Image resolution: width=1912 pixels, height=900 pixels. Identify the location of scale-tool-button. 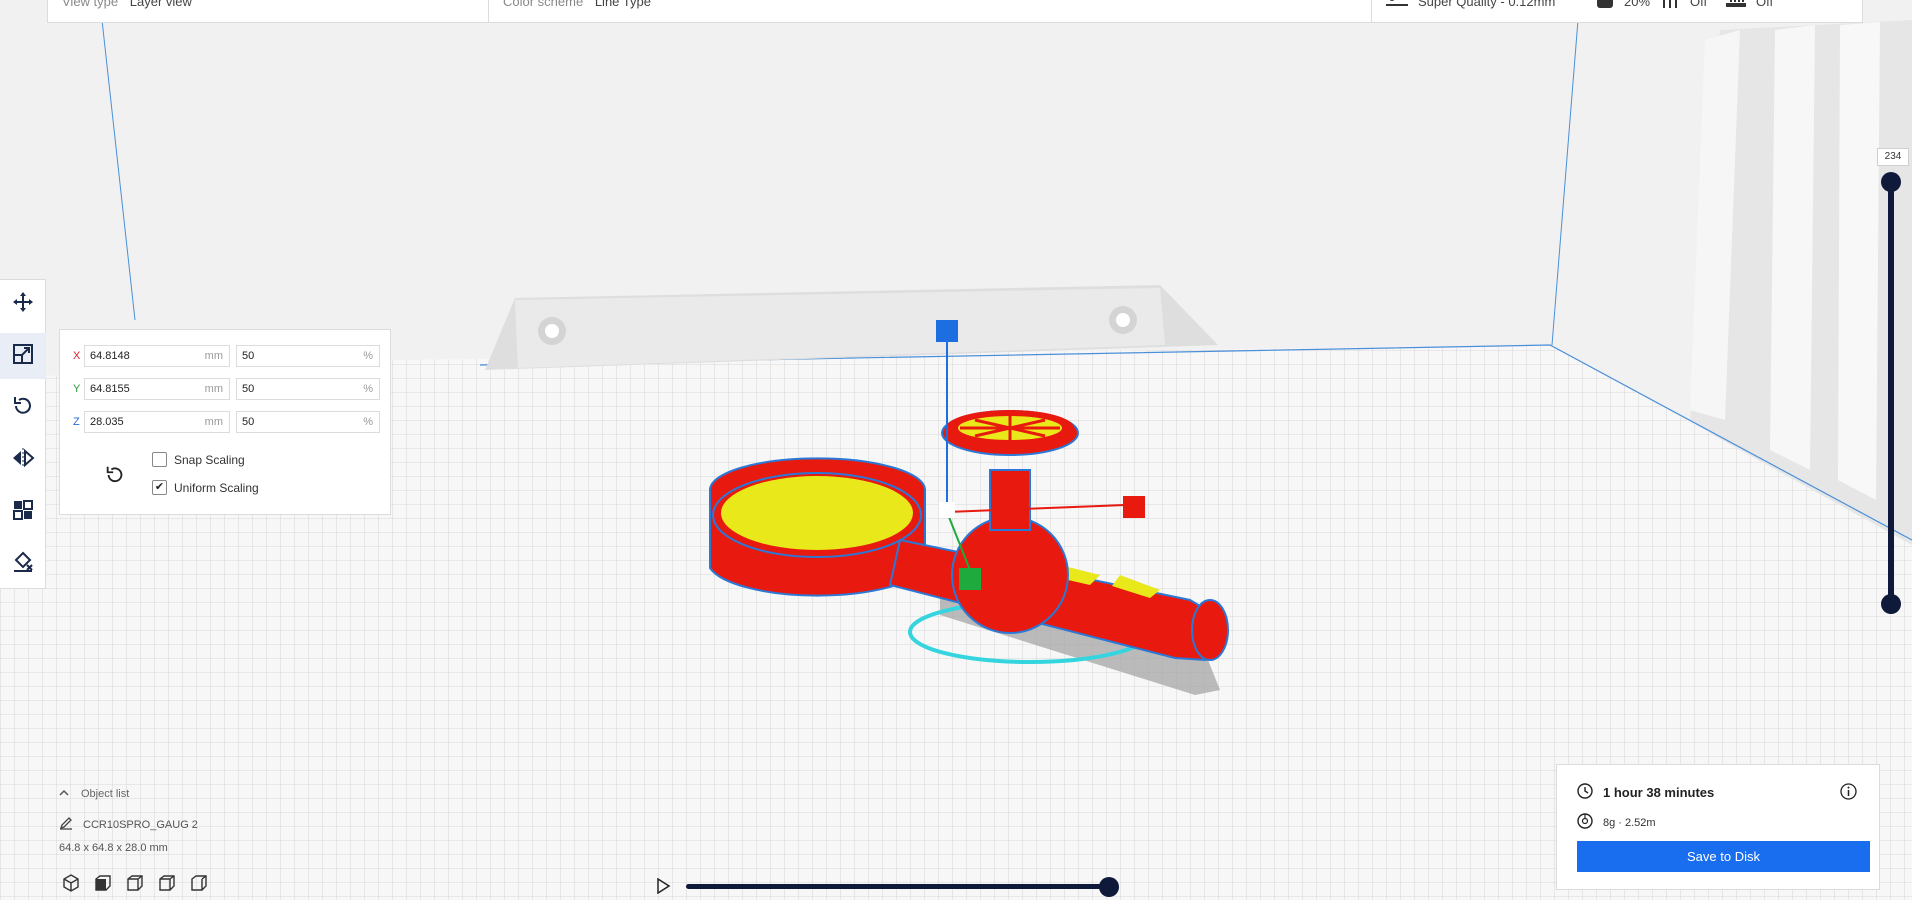
(23, 356).